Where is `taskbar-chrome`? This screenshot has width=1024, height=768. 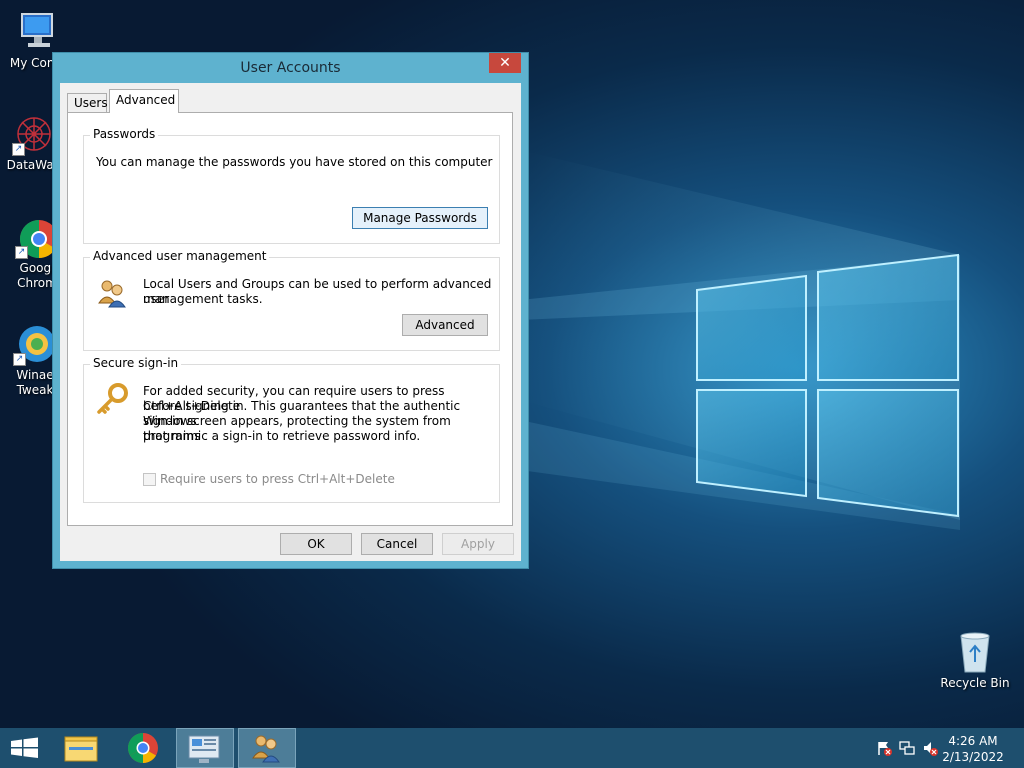
taskbar-chrome is located at coordinates (143, 748).